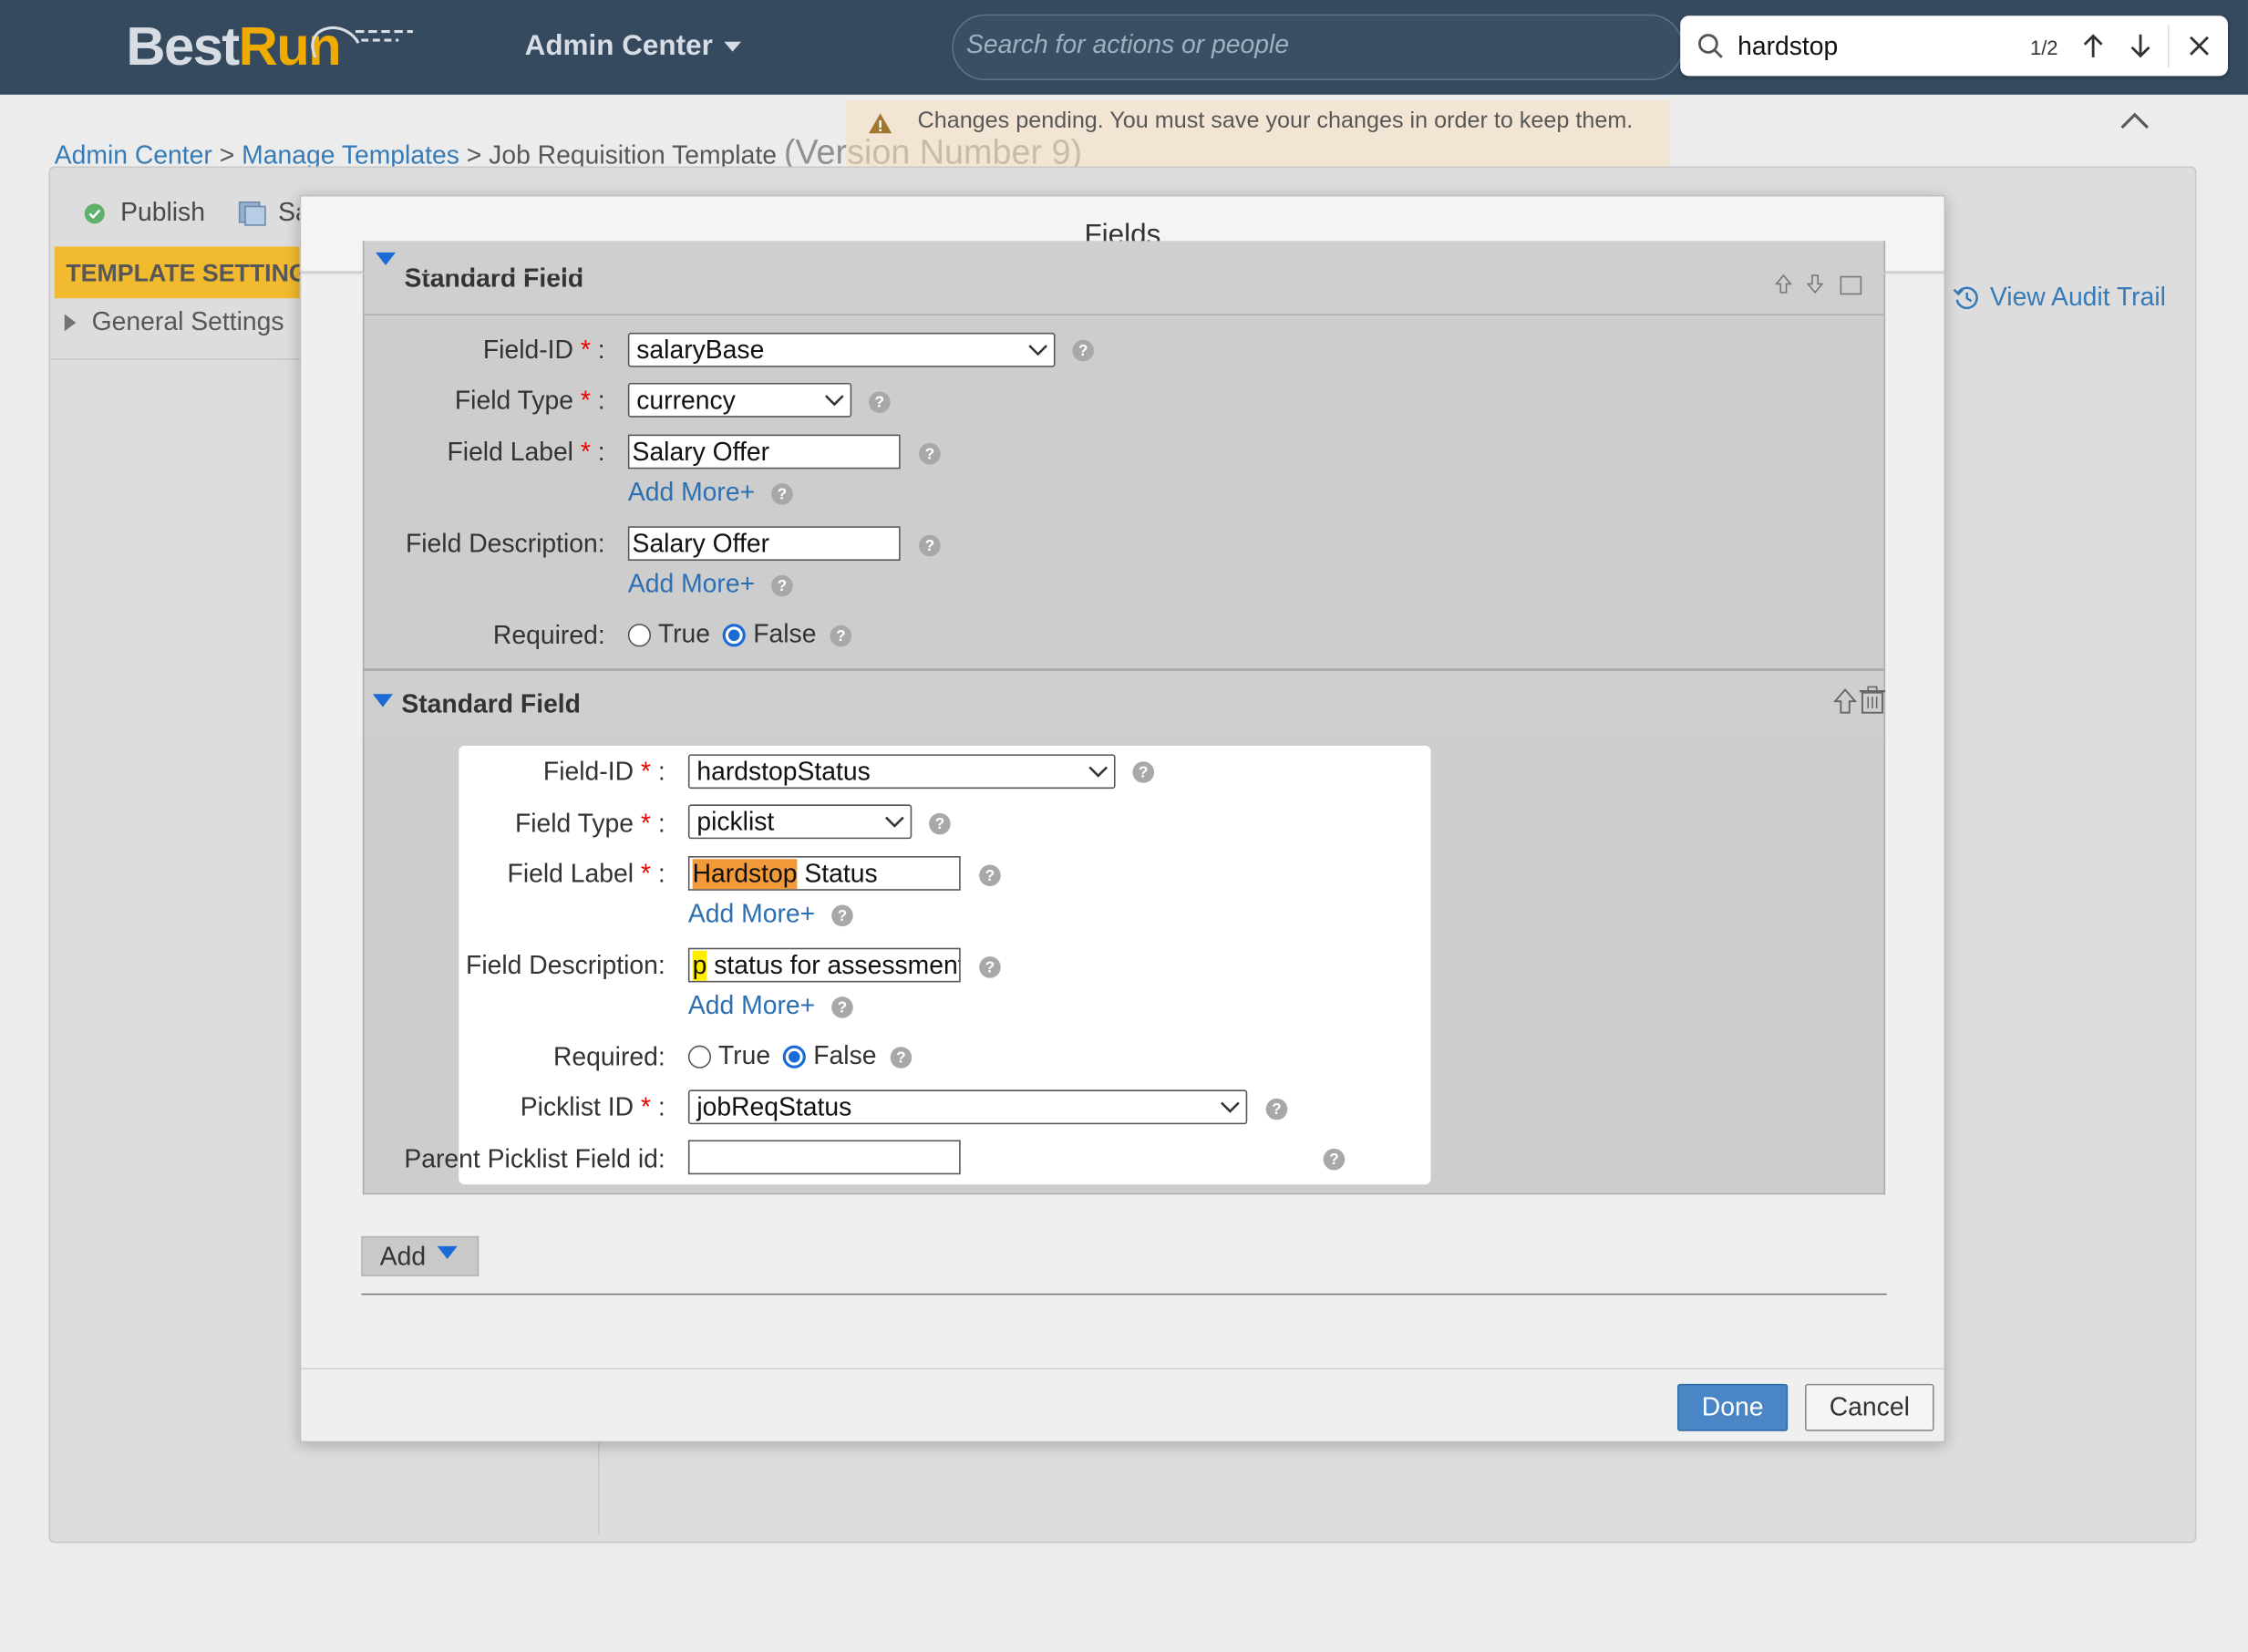 This screenshot has height=1652, width=2248. Describe the element at coordinates (700, 349) in the screenshot. I see `field-id-value: salaryBase` at that location.